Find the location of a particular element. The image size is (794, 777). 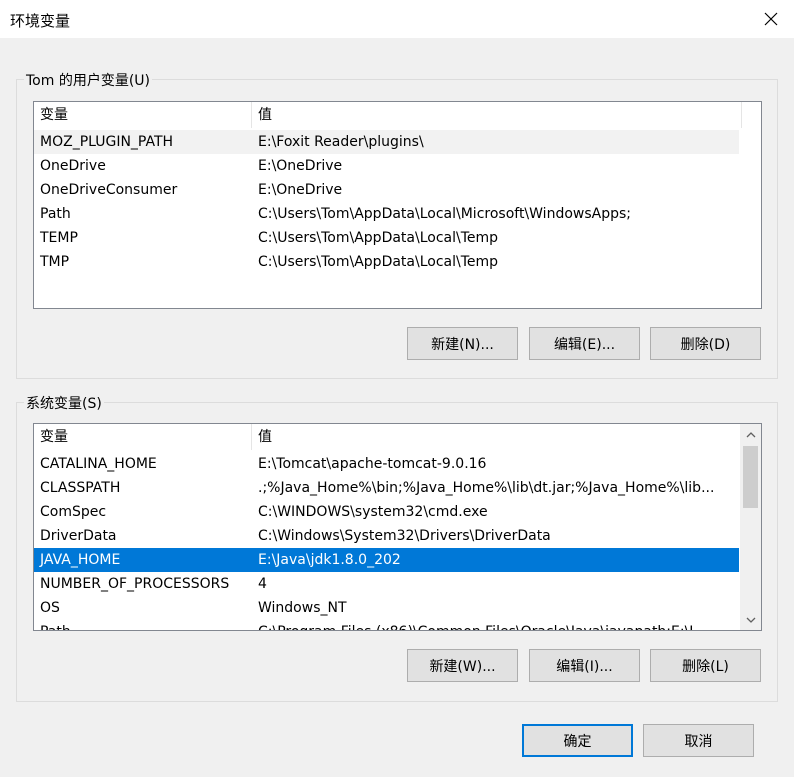

cancel-button: 取消 is located at coordinates (698, 740).